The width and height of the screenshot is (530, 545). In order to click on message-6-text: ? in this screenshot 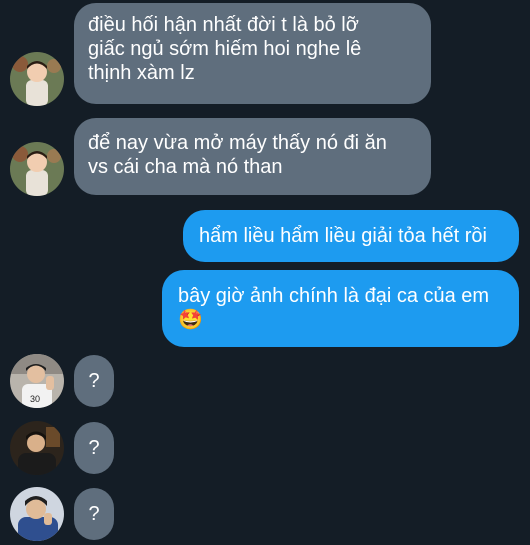, I will do `click(94, 448)`.